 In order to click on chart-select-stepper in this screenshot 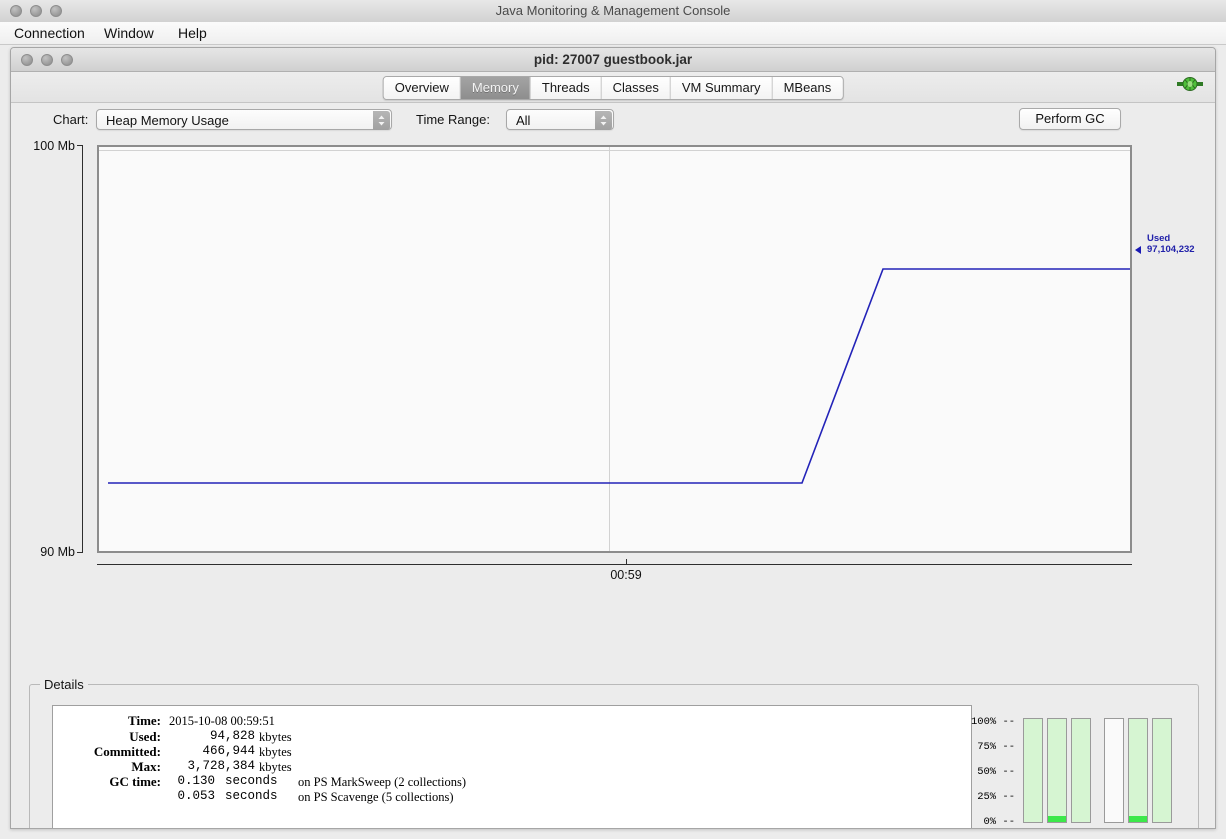, I will do `click(381, 120)`.